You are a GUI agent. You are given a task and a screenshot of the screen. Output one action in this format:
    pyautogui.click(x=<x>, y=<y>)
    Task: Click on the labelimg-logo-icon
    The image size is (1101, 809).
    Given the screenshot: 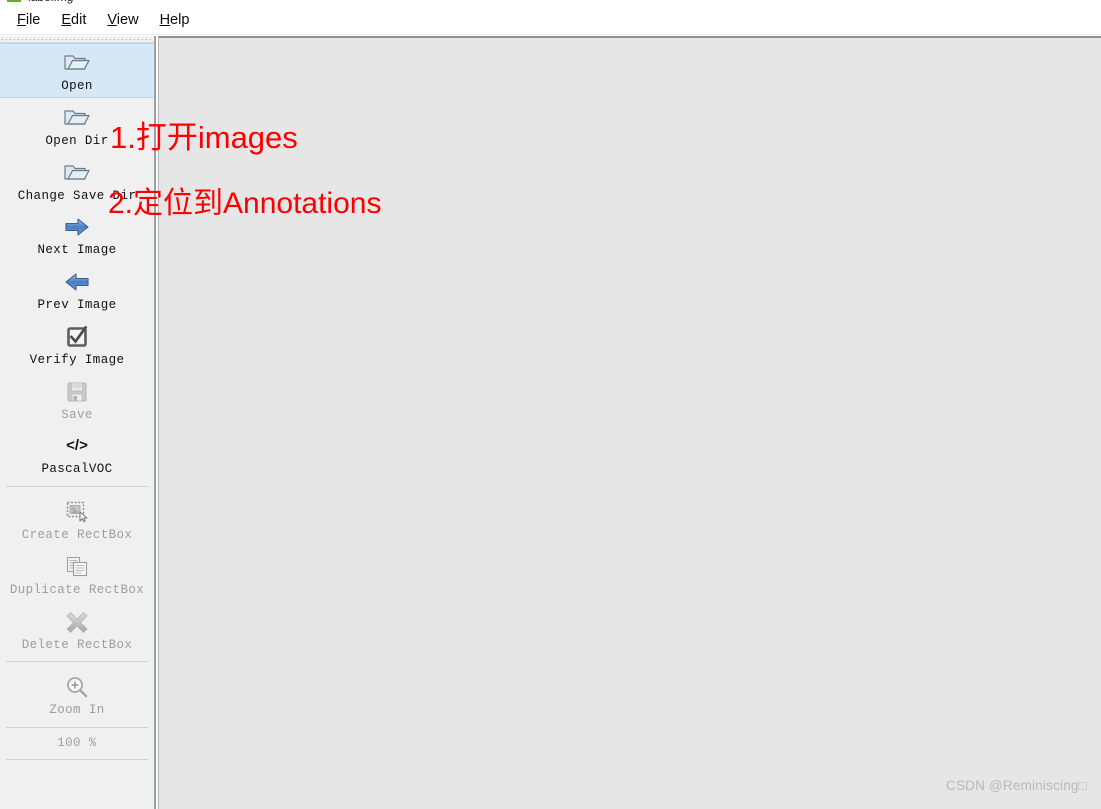 What is the action you would take?
    pyautogui.click(x=14, y=2)
    